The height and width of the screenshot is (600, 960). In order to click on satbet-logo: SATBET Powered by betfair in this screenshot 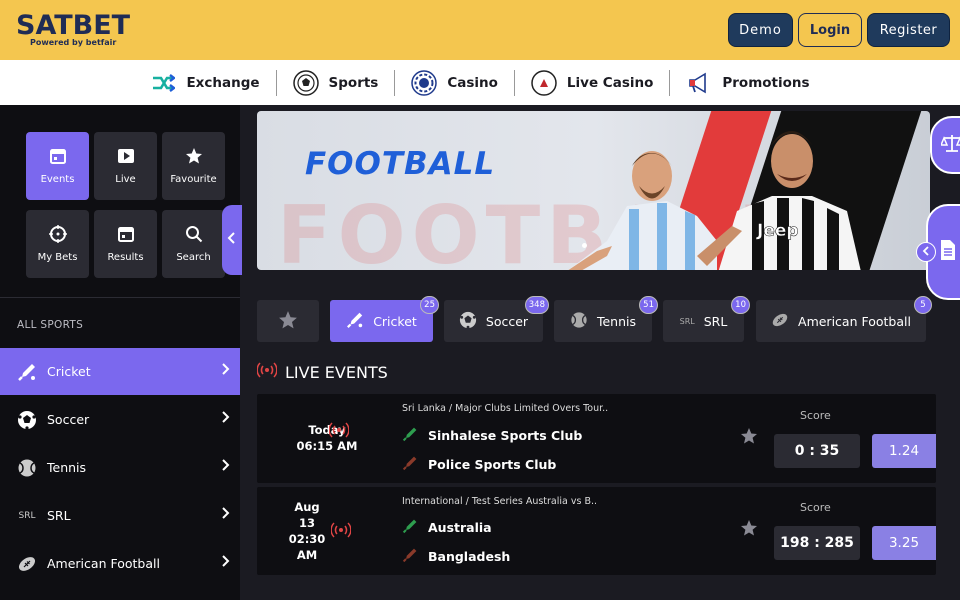, I will do `click(73, 29)`.